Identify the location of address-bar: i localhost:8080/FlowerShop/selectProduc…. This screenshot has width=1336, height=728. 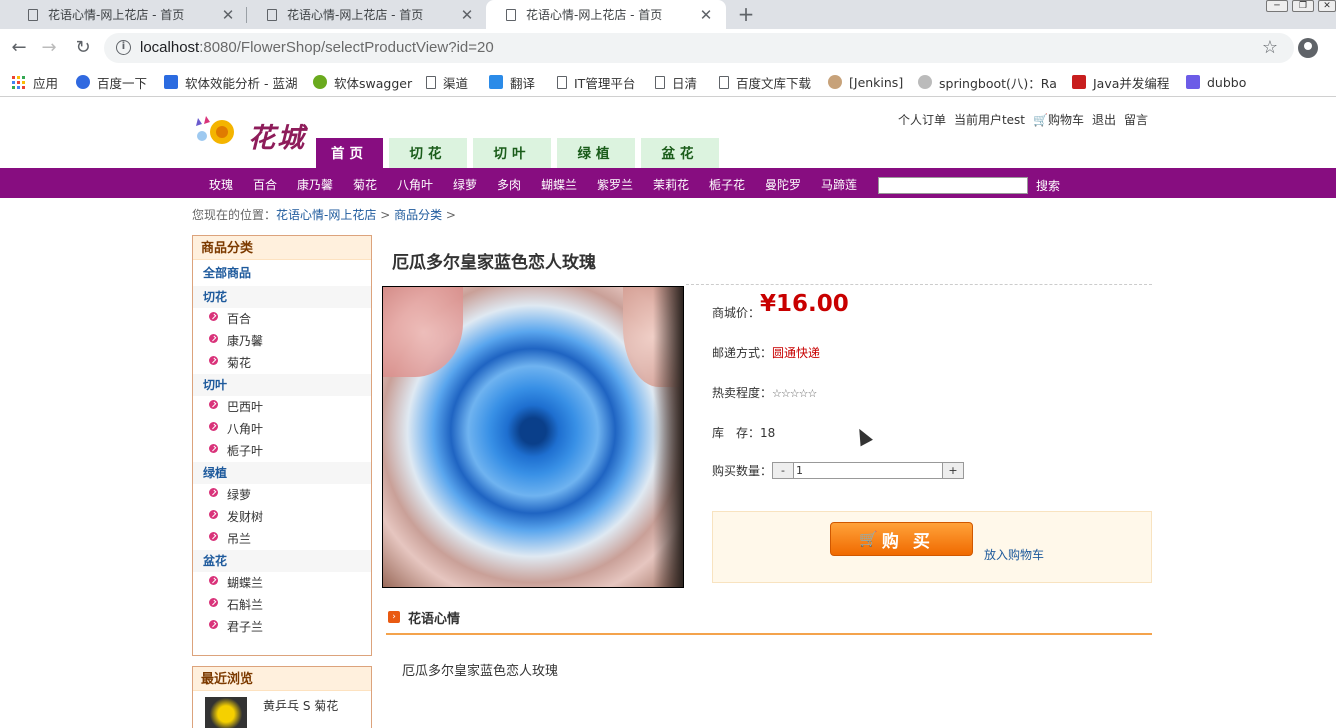
(699, 48).